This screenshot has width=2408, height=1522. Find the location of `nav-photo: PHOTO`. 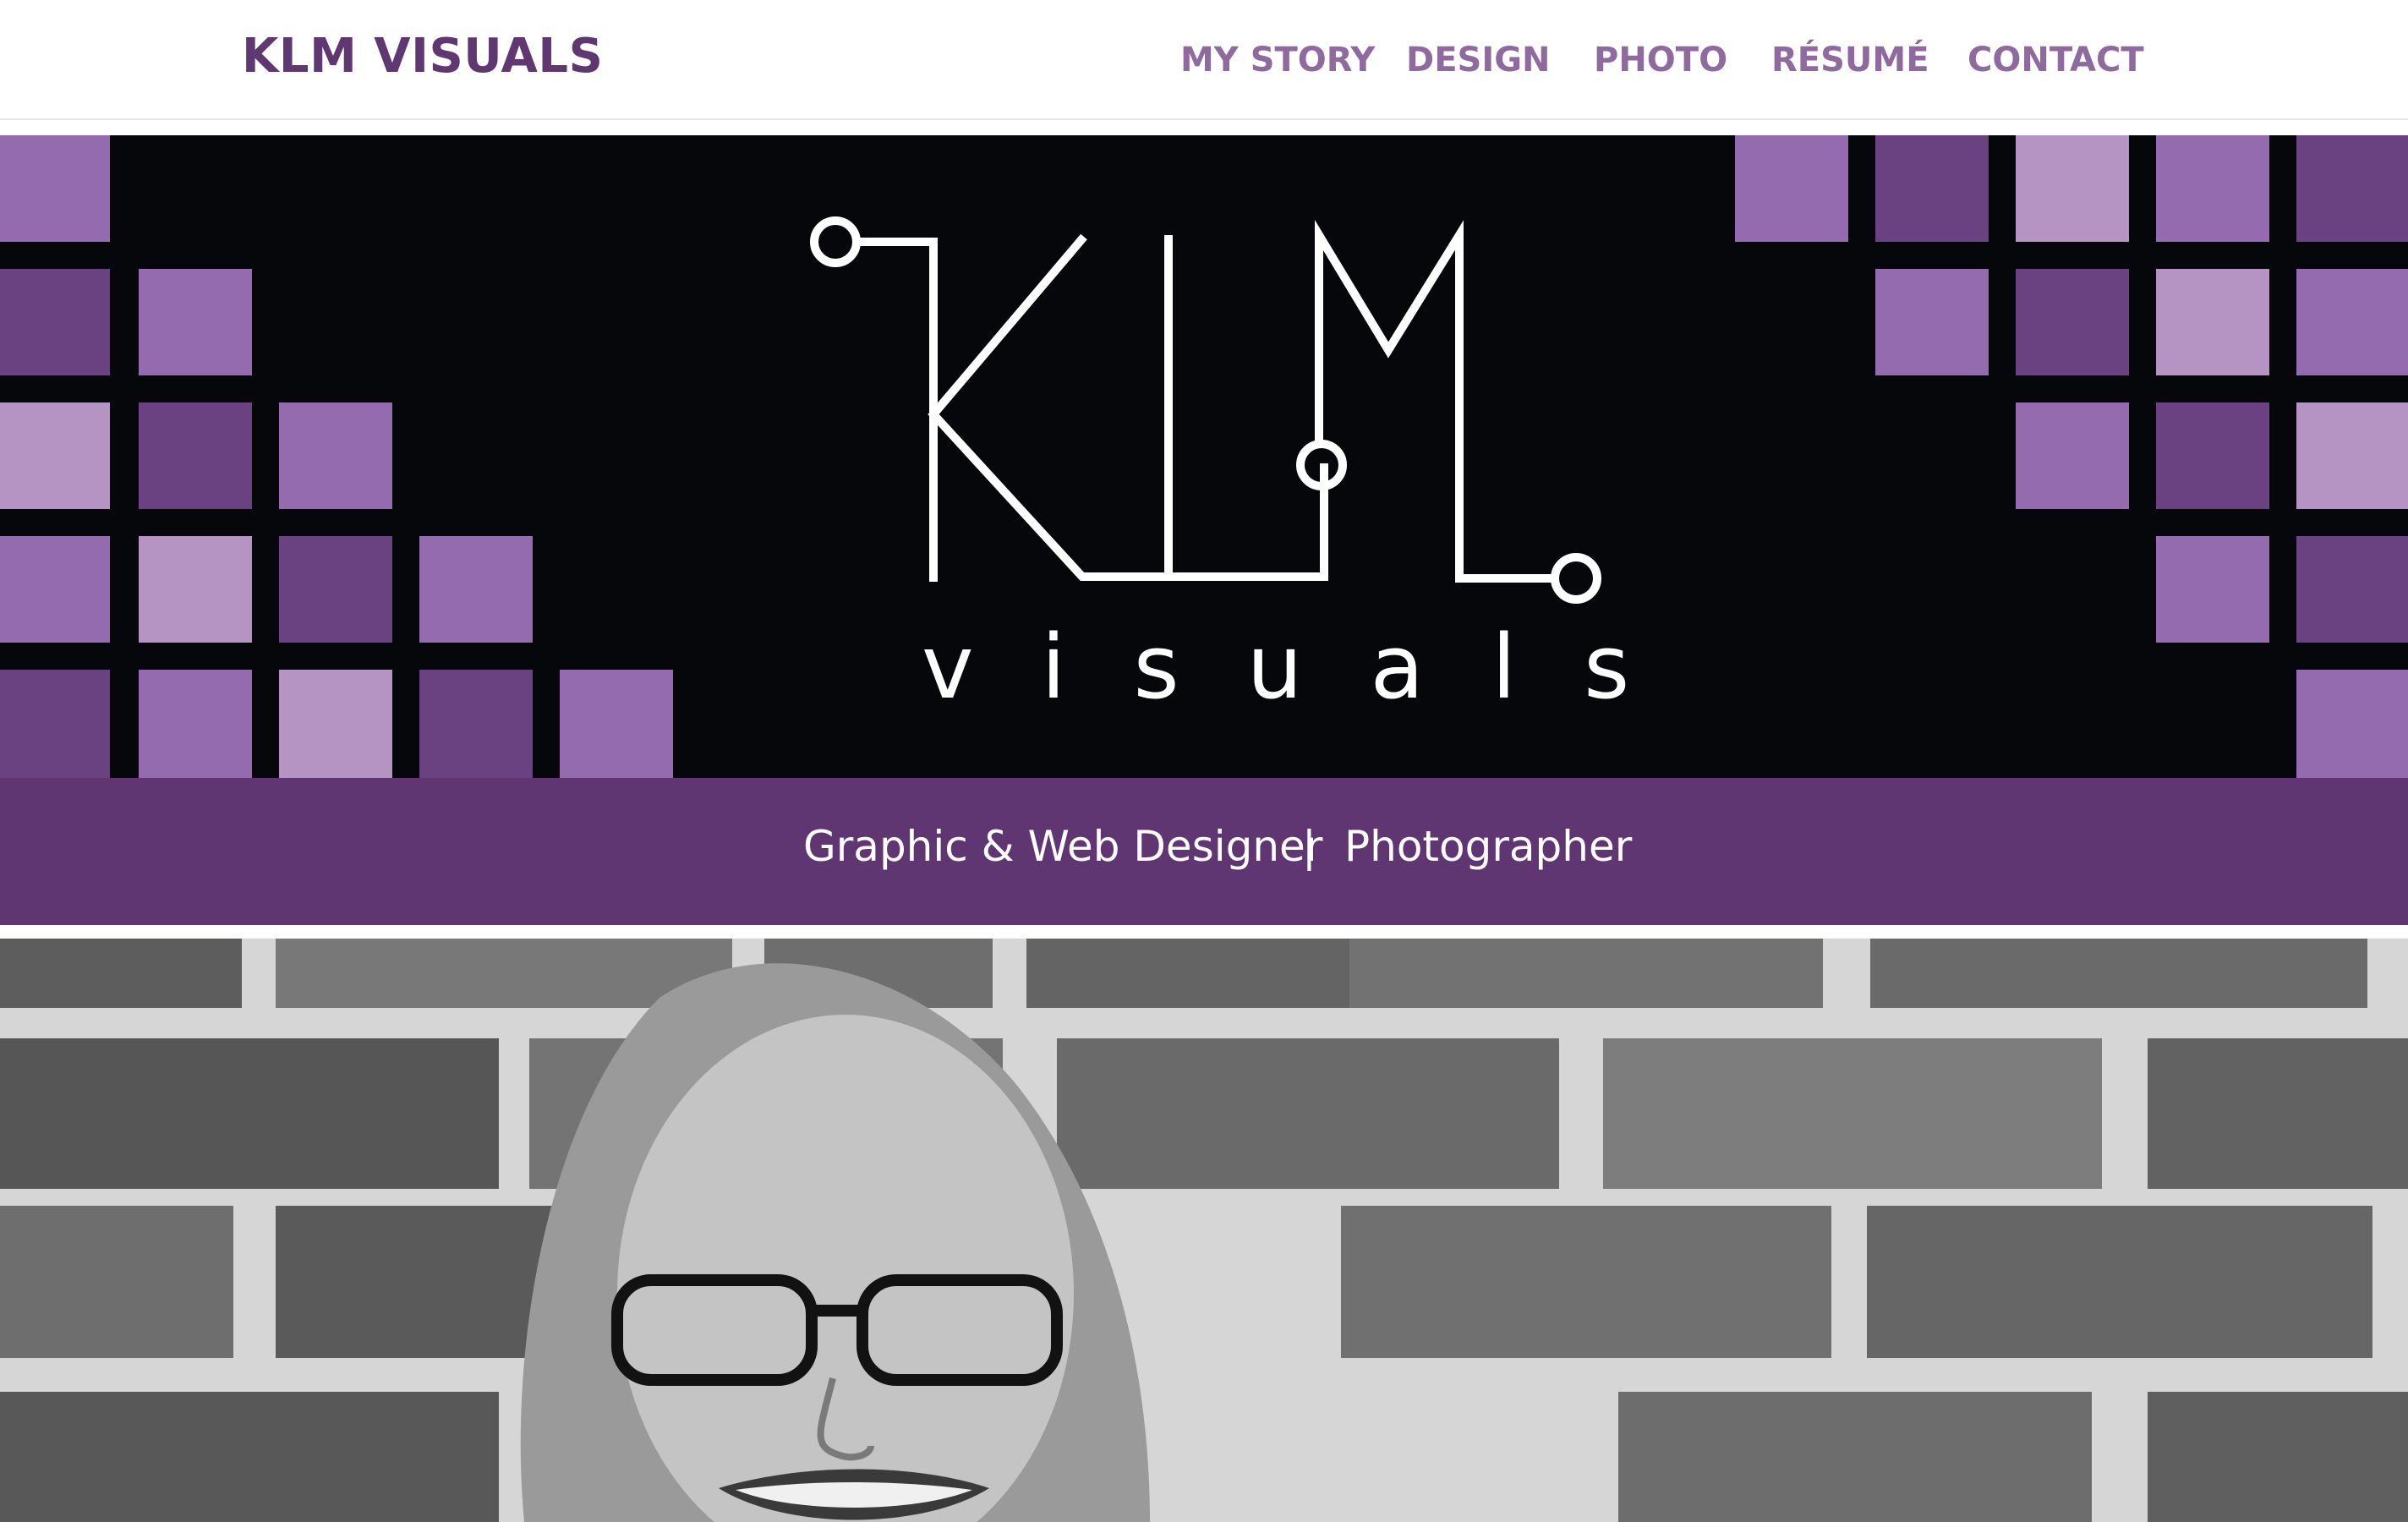

nav-photo: PHOTO is located at coordinates (1660, 60).